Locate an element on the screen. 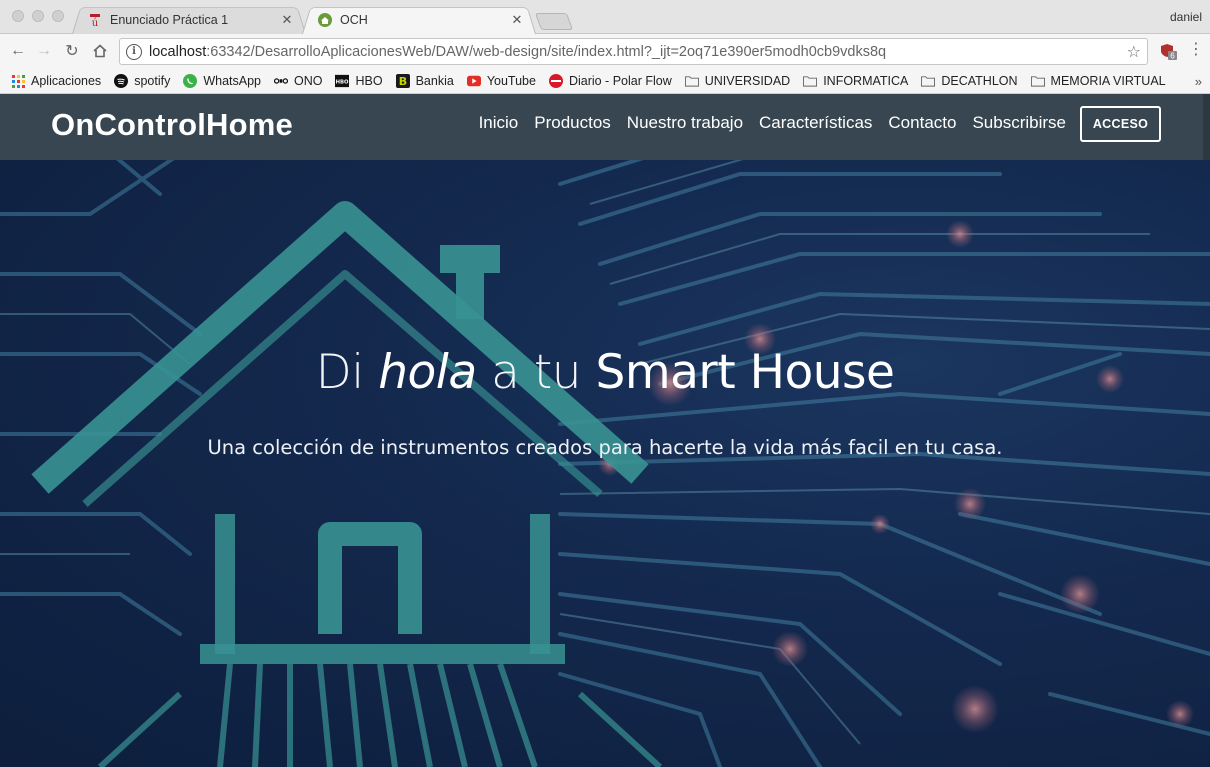 The width and height of the screenshot is (1210, 767). minimize-window-button is located at coordinates (38, 16).